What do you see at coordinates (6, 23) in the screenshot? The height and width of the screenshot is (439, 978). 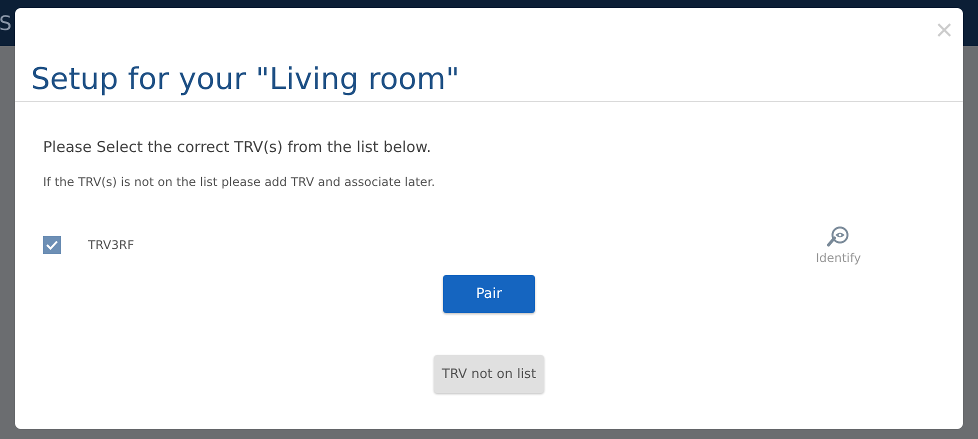 I see `header-text: S` at bounding box center [6, 23].